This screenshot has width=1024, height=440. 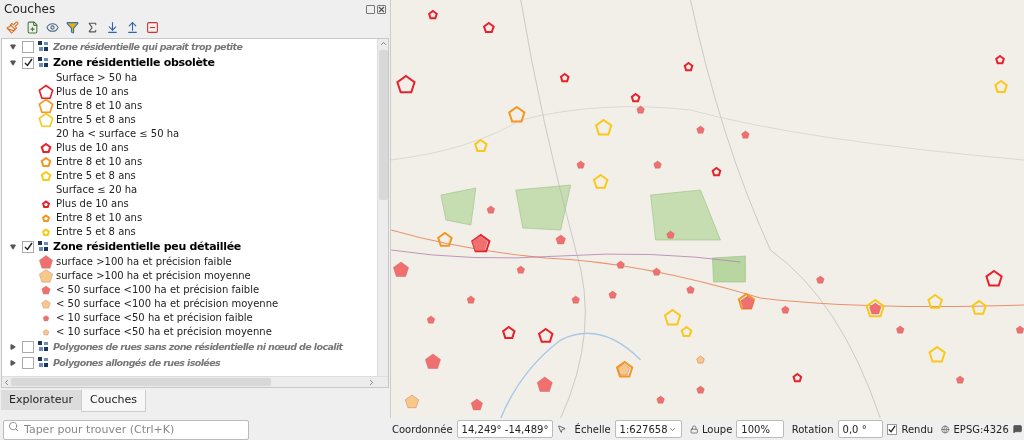 What do you see at coordinates (370, 9) in the screenshot?
I see `float-panel-icon` at bounding box center [370, 9].